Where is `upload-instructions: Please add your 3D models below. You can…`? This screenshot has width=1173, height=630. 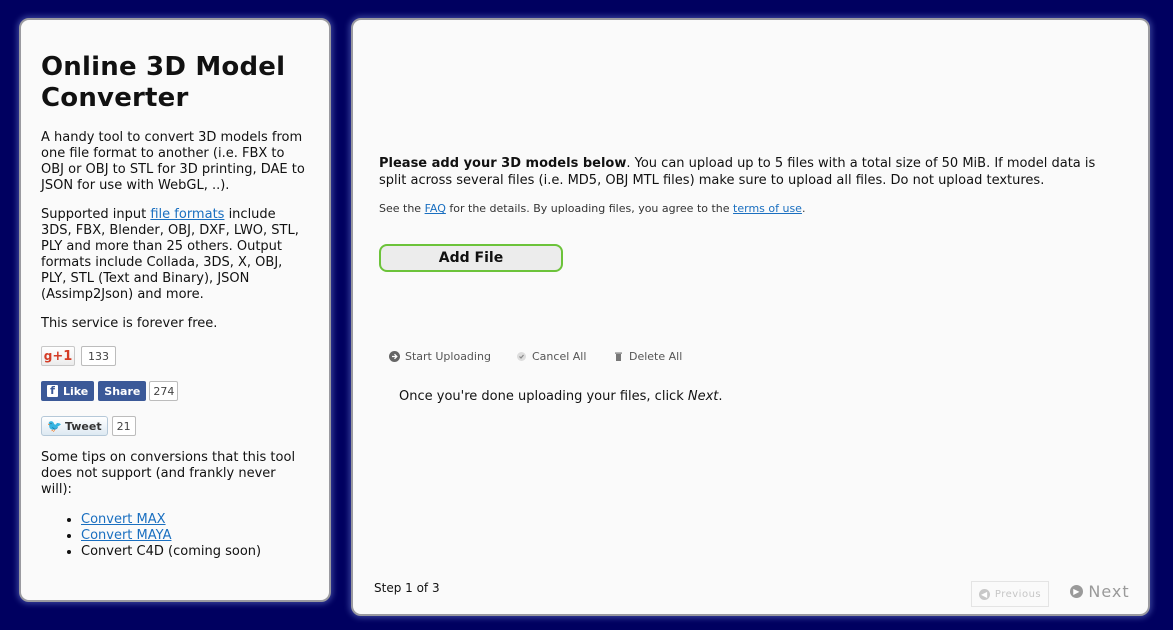
upload-instructions: Please add your 3D models below. You can… is located at coordinates (749, 172).